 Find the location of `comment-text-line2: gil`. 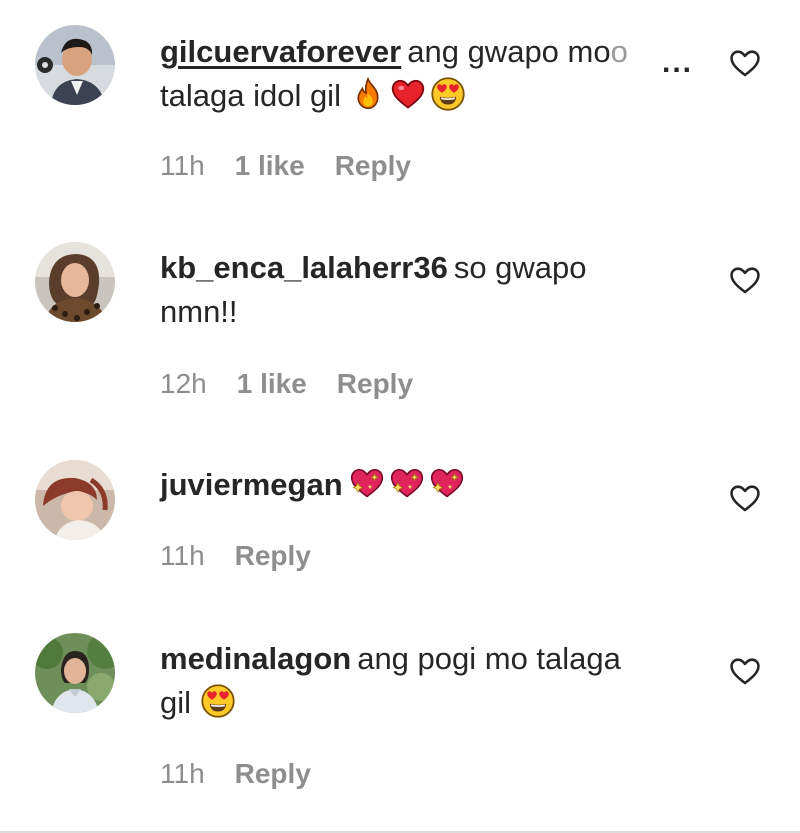

comment-text-line2: gil is located at coordinates (176, 702).